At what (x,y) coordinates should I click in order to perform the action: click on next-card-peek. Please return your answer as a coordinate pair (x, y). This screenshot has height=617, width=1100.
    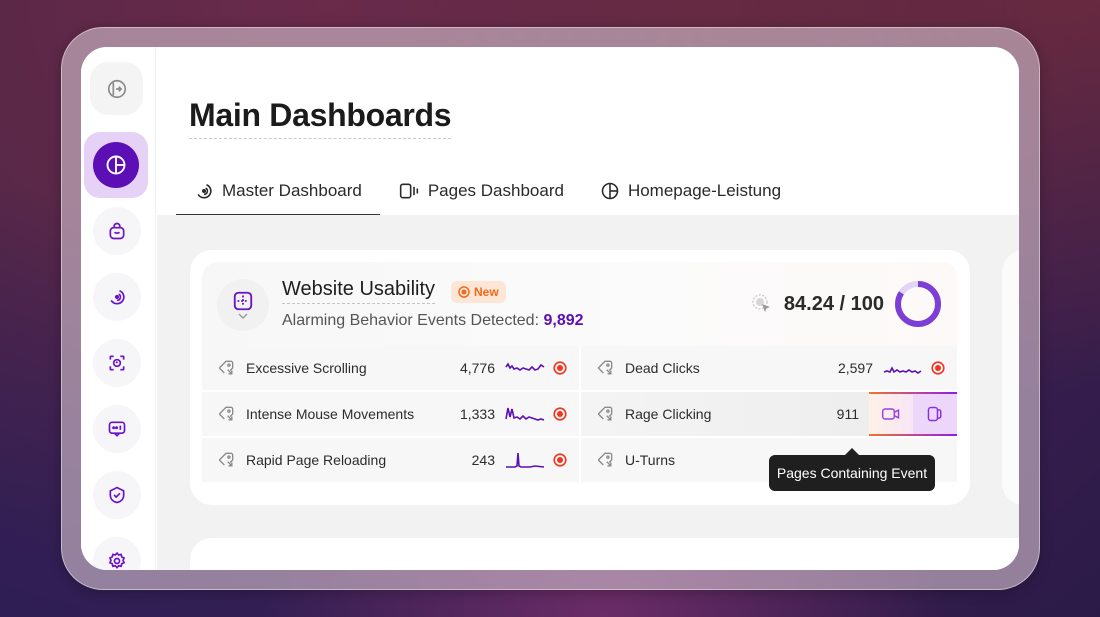
    Looking at the image, I should click on (1010, 377).